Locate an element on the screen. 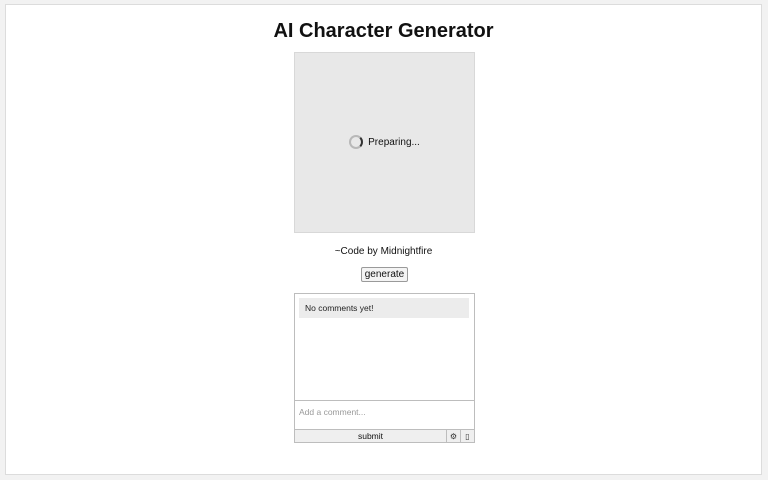 The height and width of the screenshot is (480, 768). page-title: AI Character Generator is located at coordinates (383, 31).